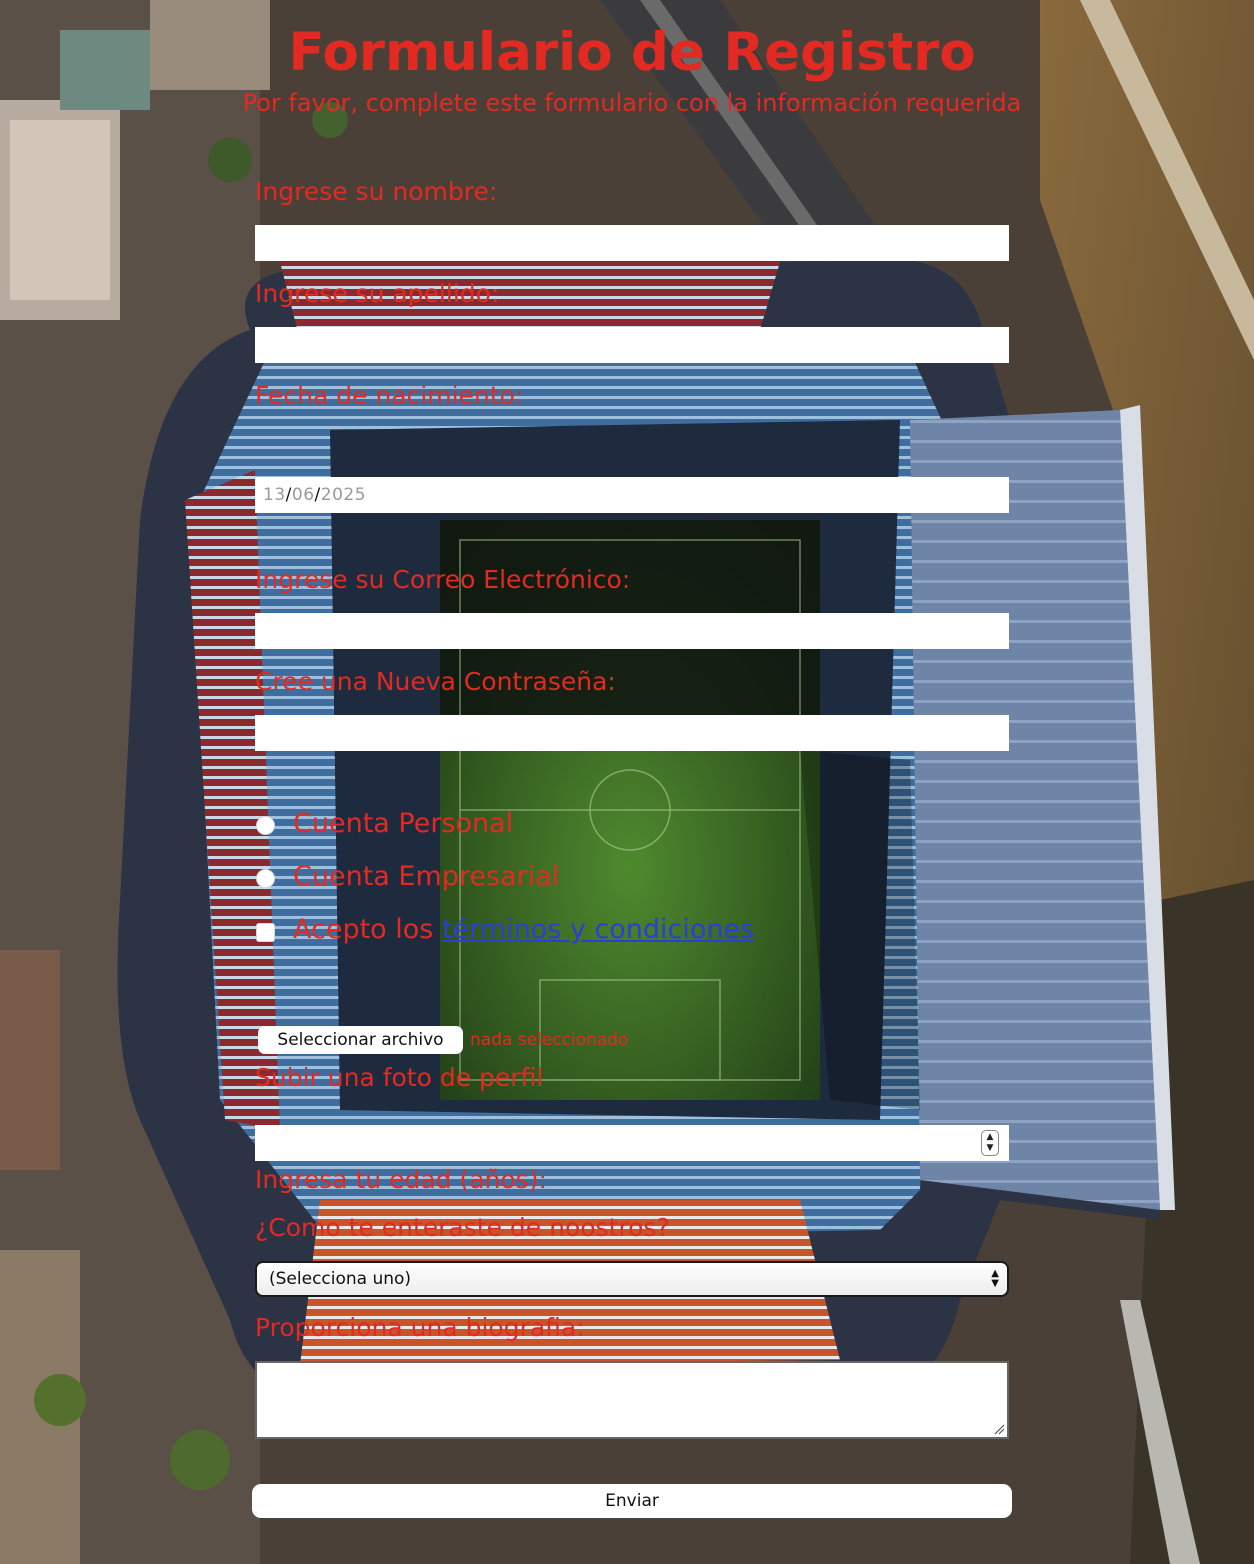  Describe the element at coordinates (632, 733) in the screenshot. I see `password-input` at that location.